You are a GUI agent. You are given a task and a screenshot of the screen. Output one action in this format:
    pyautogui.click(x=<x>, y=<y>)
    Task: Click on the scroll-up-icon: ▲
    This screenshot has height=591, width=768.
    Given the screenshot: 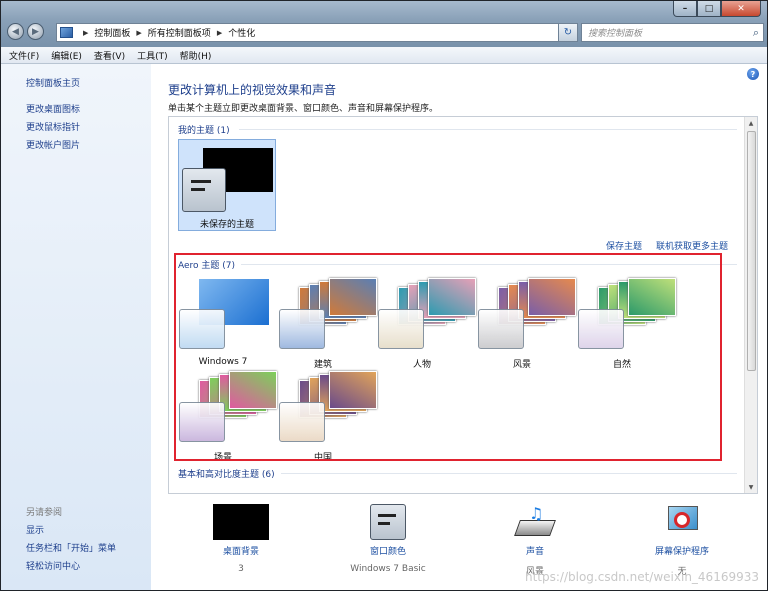 What is the action you would take?
    pyautogui.click(x=751, y=123)
    